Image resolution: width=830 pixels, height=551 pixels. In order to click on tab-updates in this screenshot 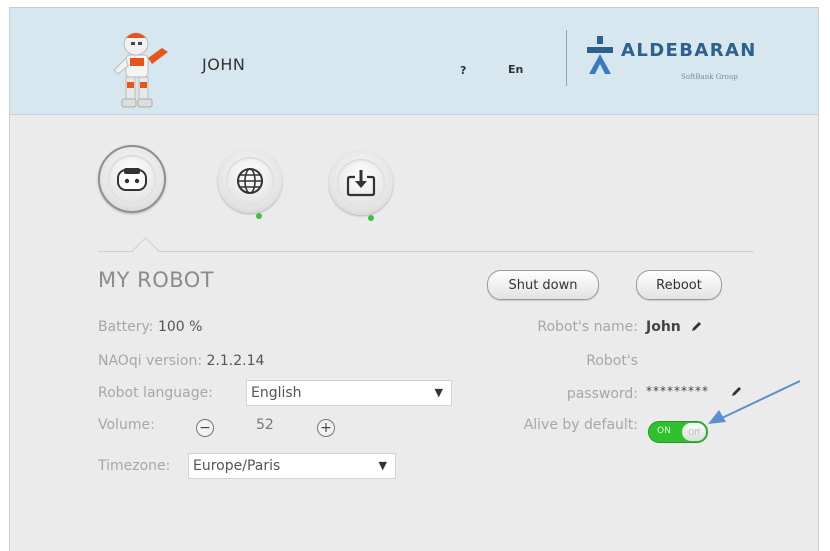, I will do `click(361, 183)`.